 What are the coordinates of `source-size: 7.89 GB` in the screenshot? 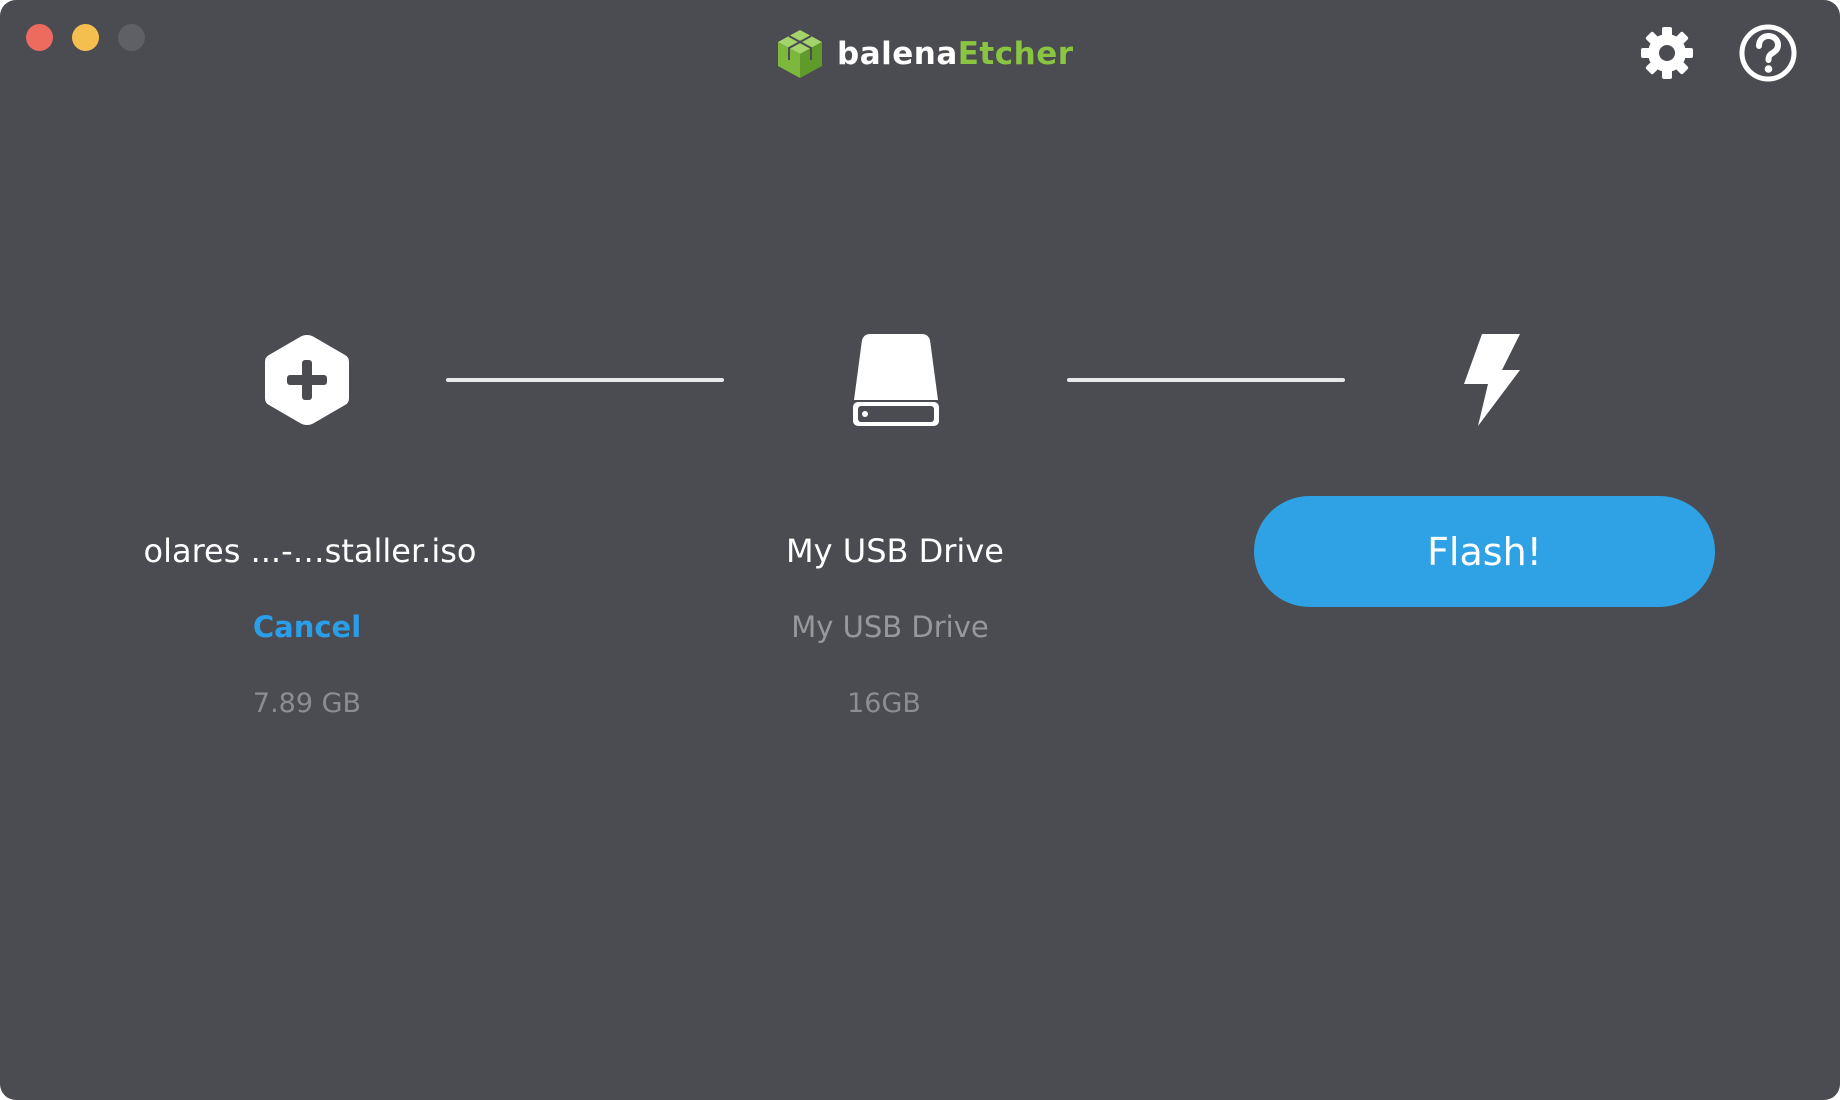 It's located at (307, 703).